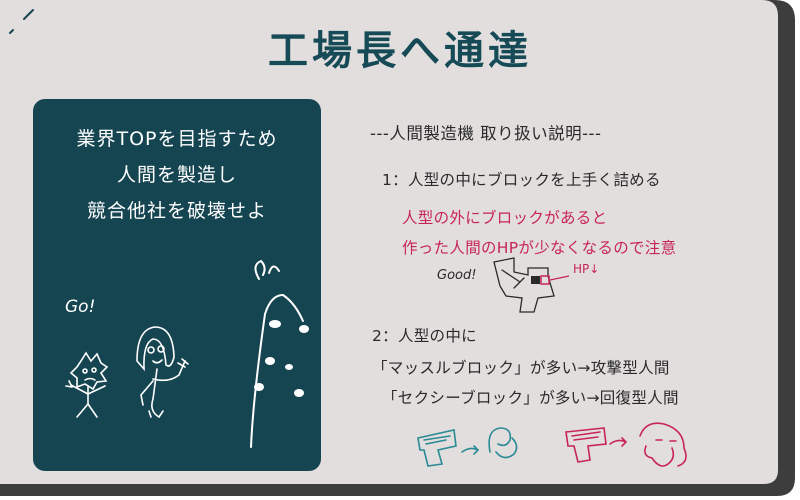 The width and height of the screenshot is (800, 500). I want to click on bottom-sketches, so click(552, 444).